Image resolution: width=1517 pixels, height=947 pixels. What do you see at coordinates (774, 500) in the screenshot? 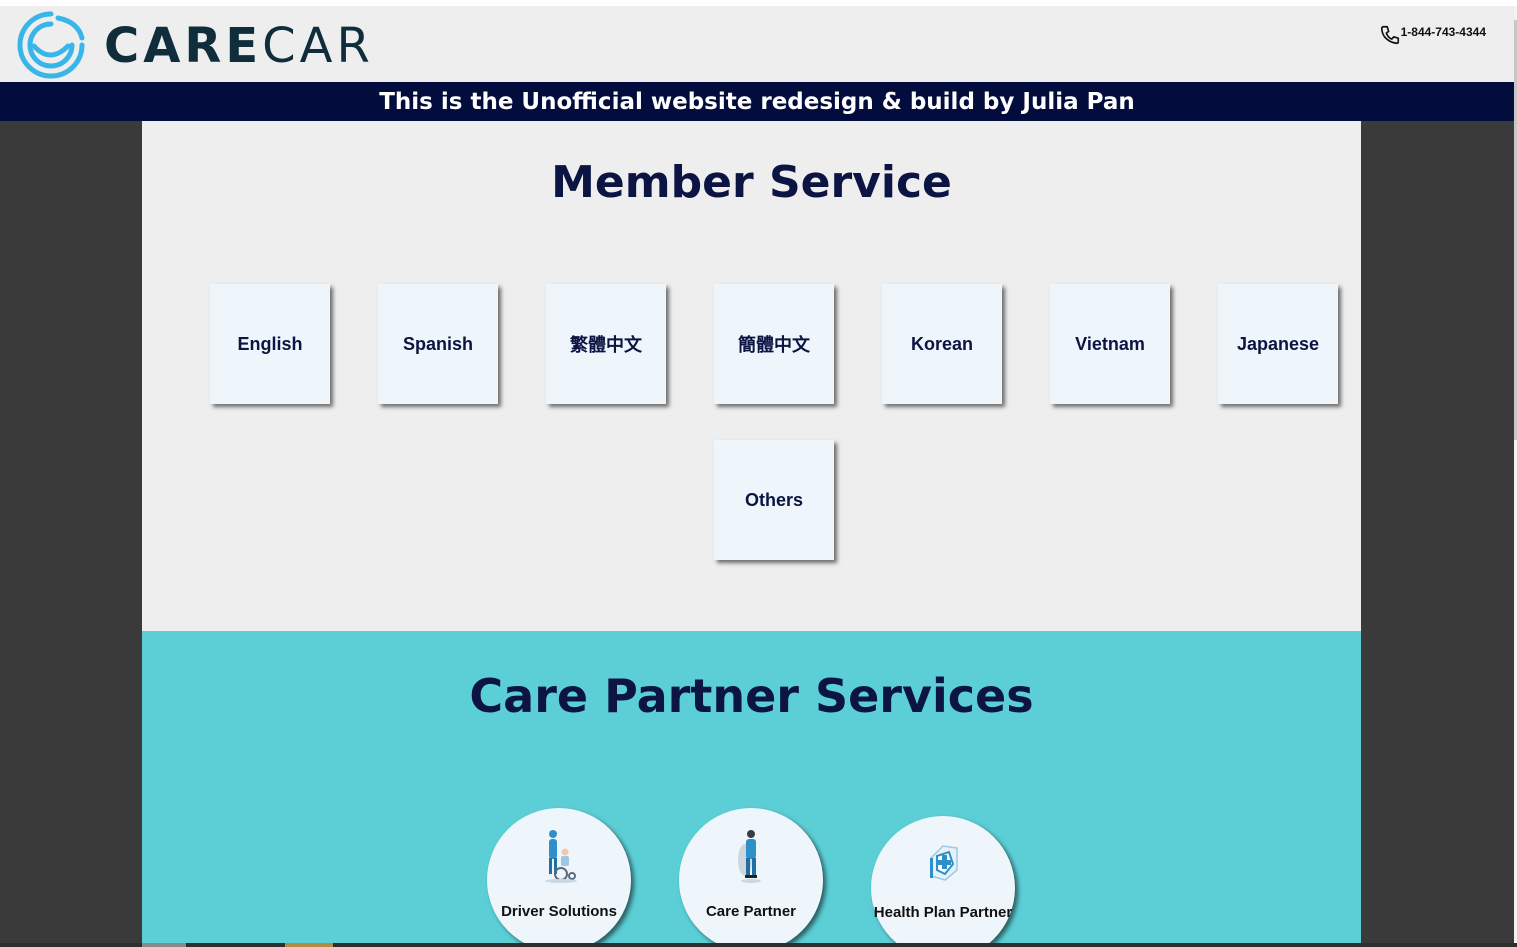
I see `language-button-others: Others` at bounding box center [774, 500].